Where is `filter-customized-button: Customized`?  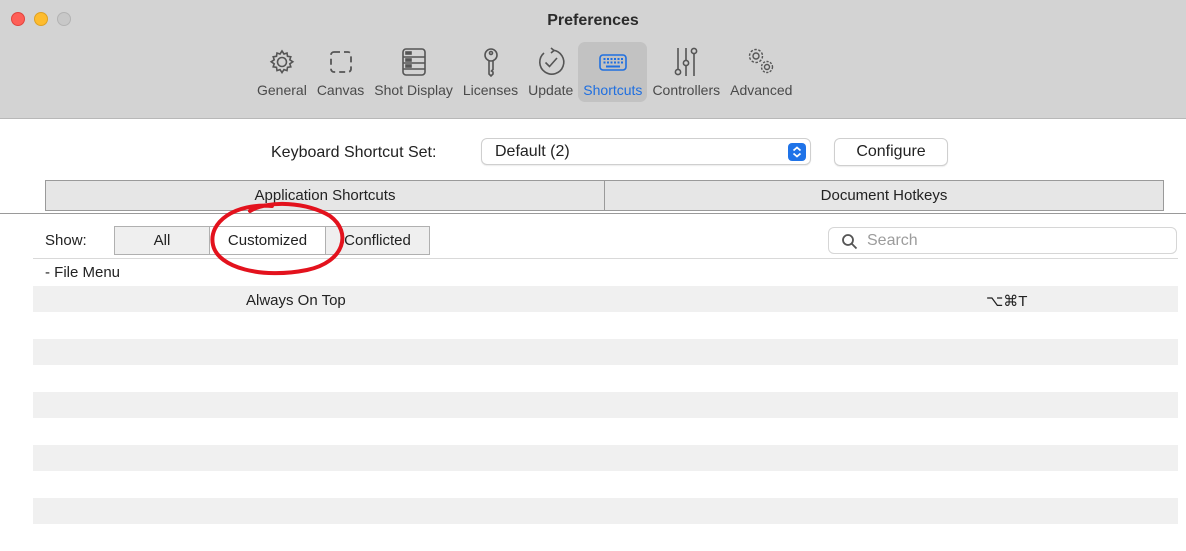 filter-customized-button: Customized is located at coordinates (267, 240).